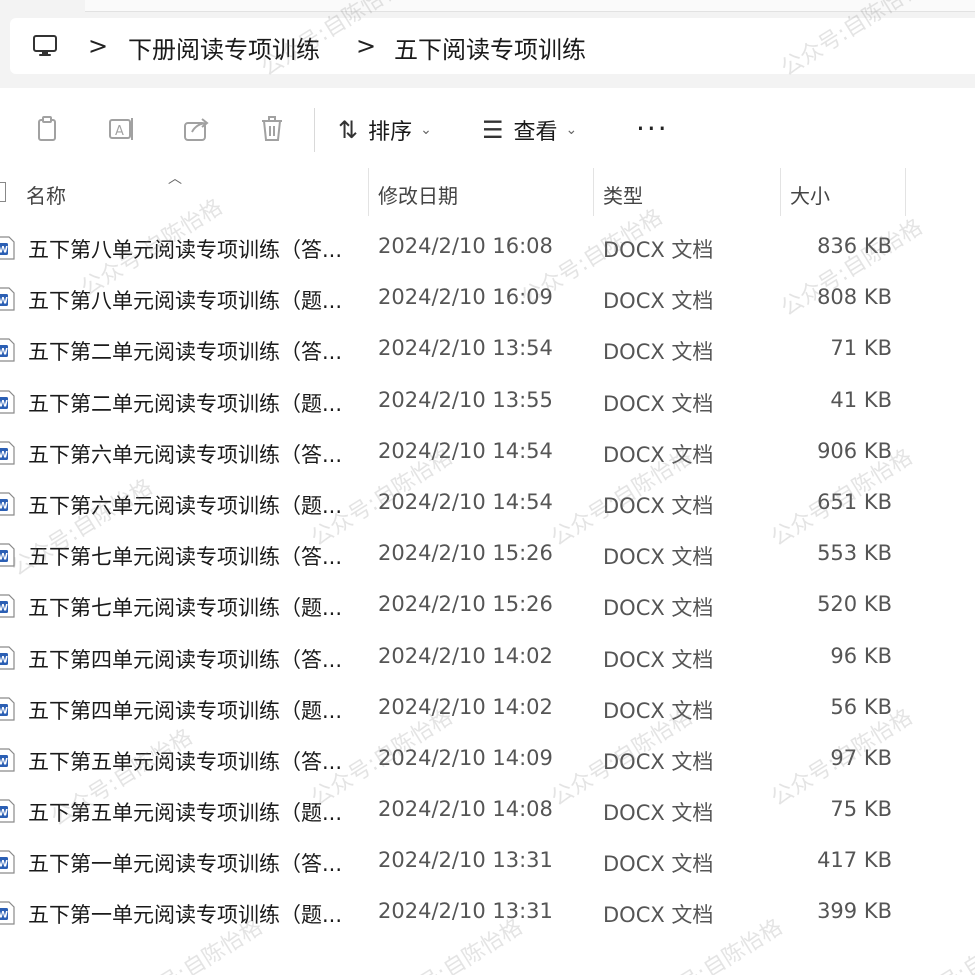 This screenshot has height=975, width=975. Describe the element at coordinates (487, 194) in the screenshot. I see `column-header-row: ︿ 名称 修改日期 类型 大小` at that location.